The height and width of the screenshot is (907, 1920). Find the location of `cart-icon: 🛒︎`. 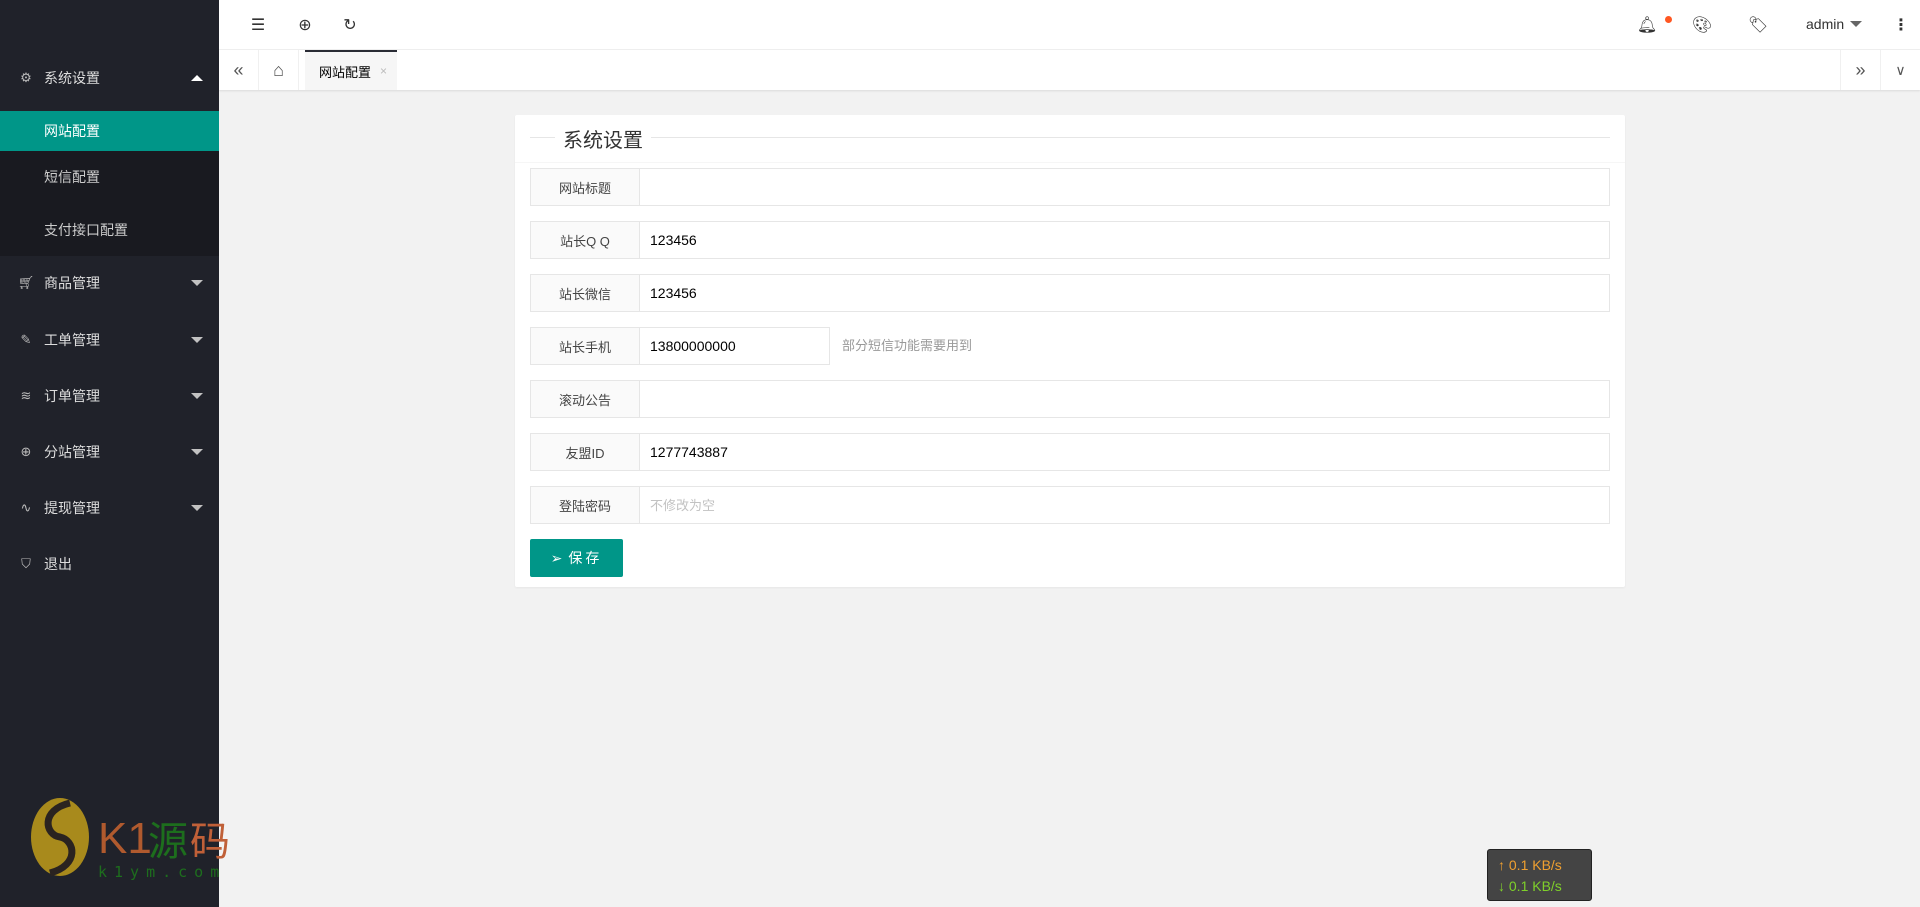

cart-icon: 🛒︎ is located at coordinates (26, 282).